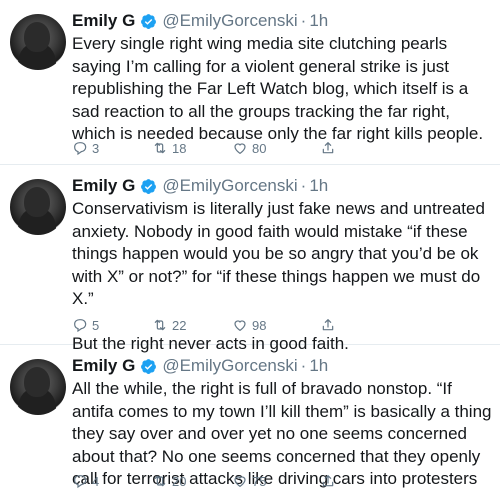 The image size is (500, 500). Describe the element at coordinates (112, 148) in the screenshot. I see `reply-button: 3` at that location.